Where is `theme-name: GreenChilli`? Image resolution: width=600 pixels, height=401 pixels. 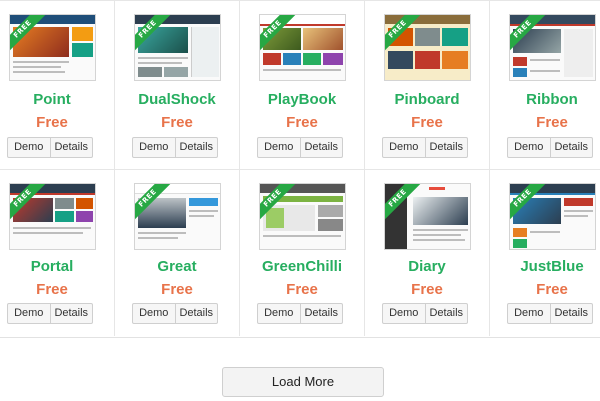 theme-name: GreenChilli is located at coordinates (302, 266).